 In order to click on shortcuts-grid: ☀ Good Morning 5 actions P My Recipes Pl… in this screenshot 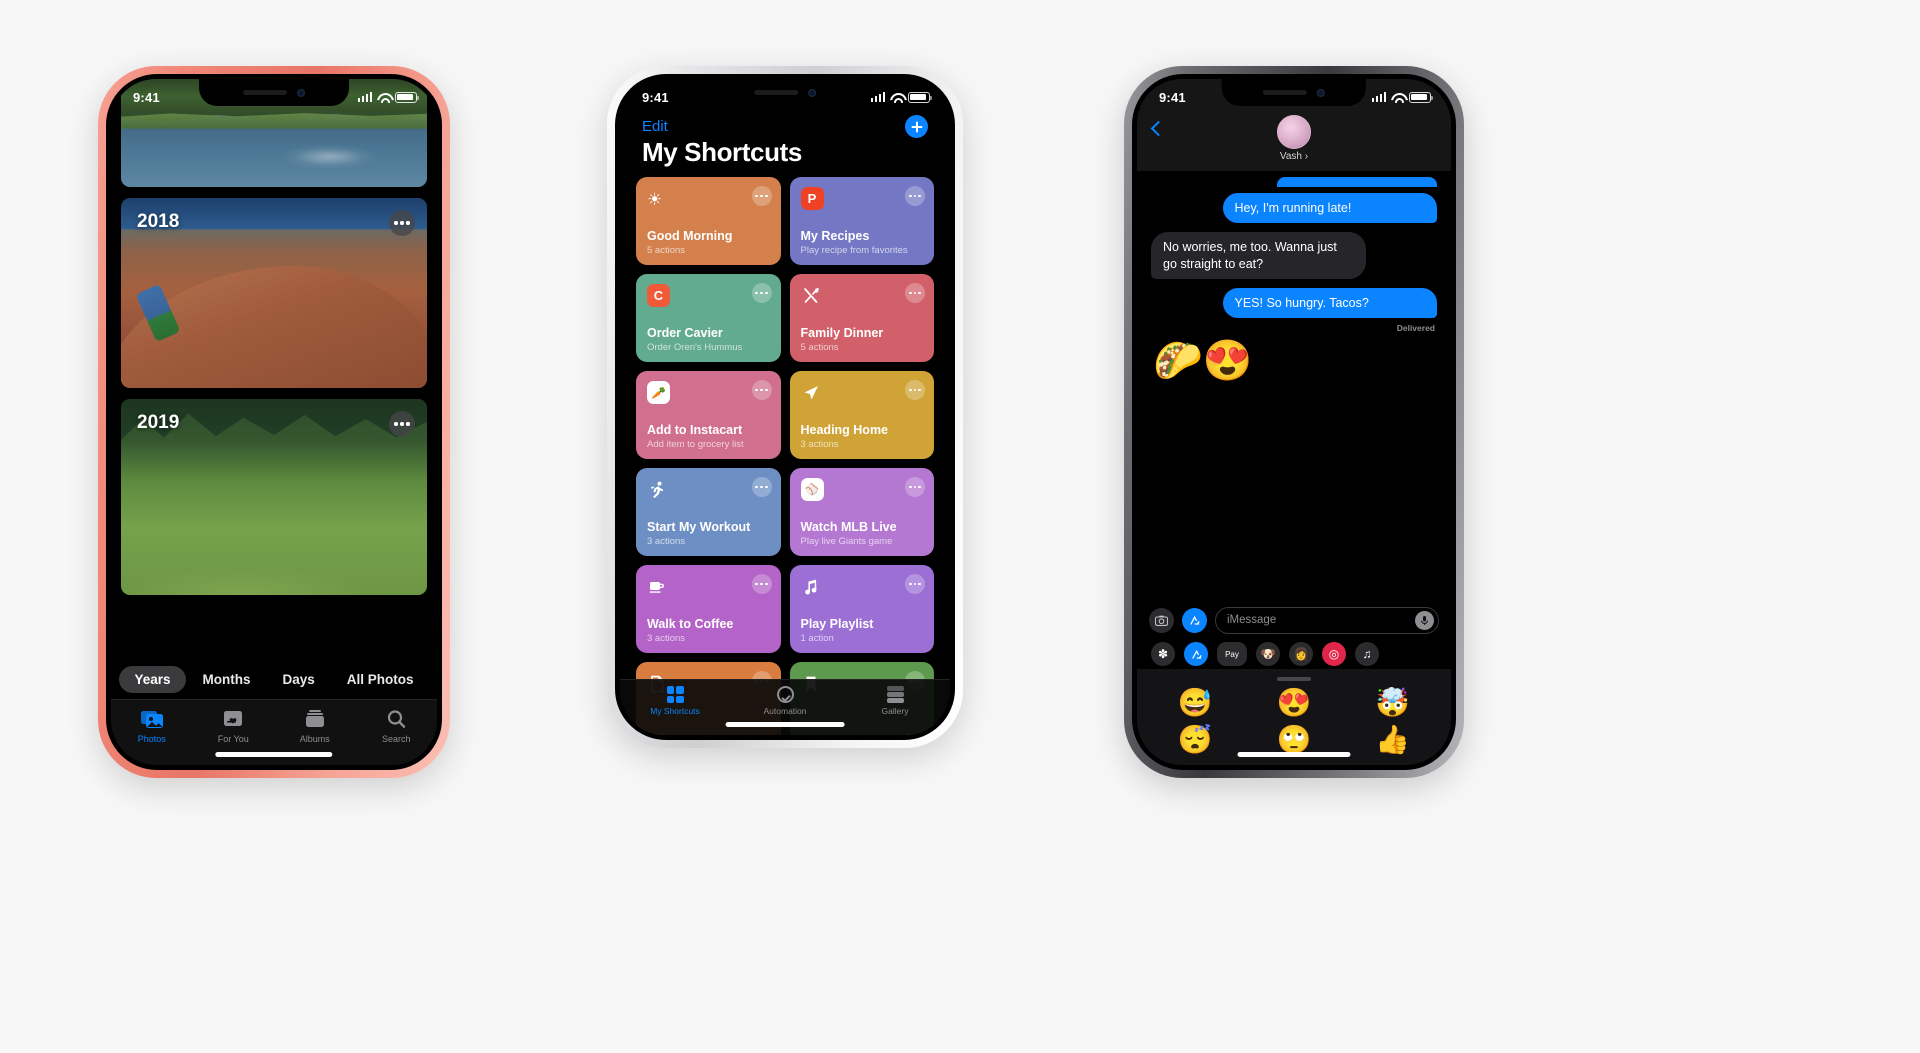, I will do `click(785, 456)`.